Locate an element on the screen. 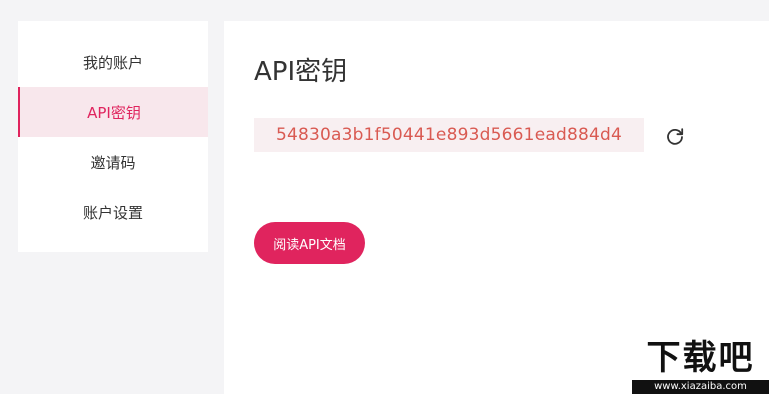 This screenshot has width=769, height=394. api-key-display: 54830a3b1f50441e893d5661ead884d4 is located at coordinates (449, 135).